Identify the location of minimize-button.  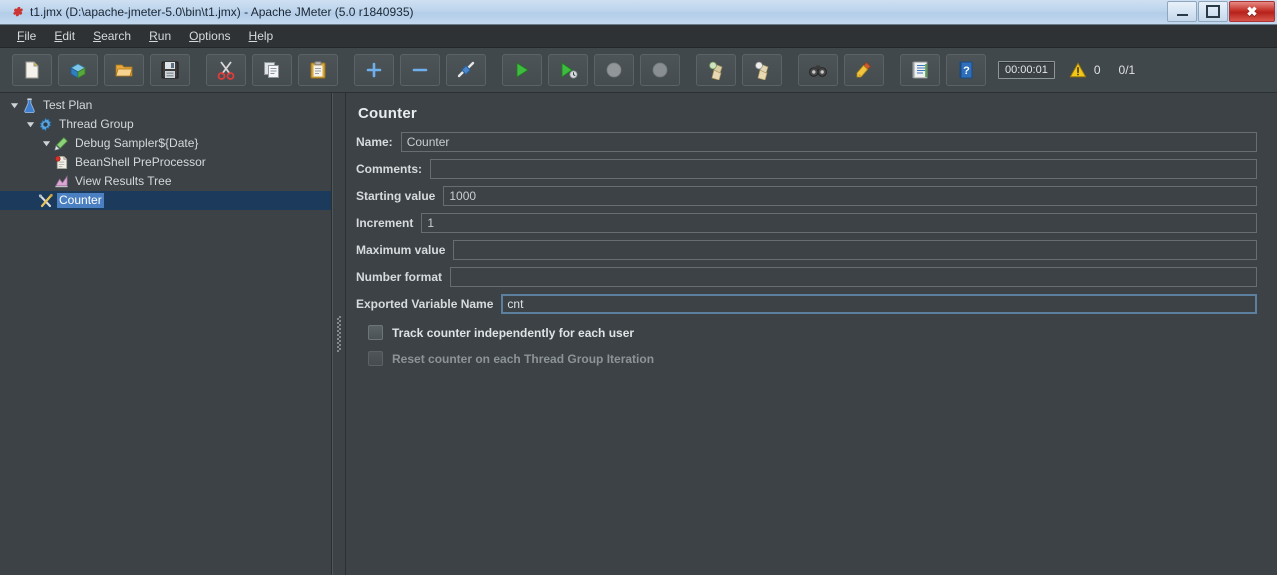
(1182, 11).